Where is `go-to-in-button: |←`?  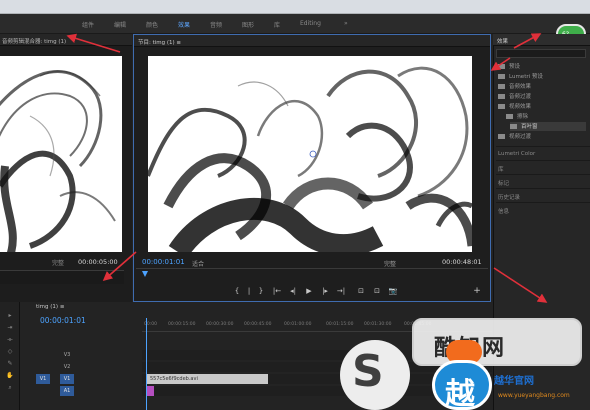
go-to-in-button: |← is located at coordinates (277, 291).